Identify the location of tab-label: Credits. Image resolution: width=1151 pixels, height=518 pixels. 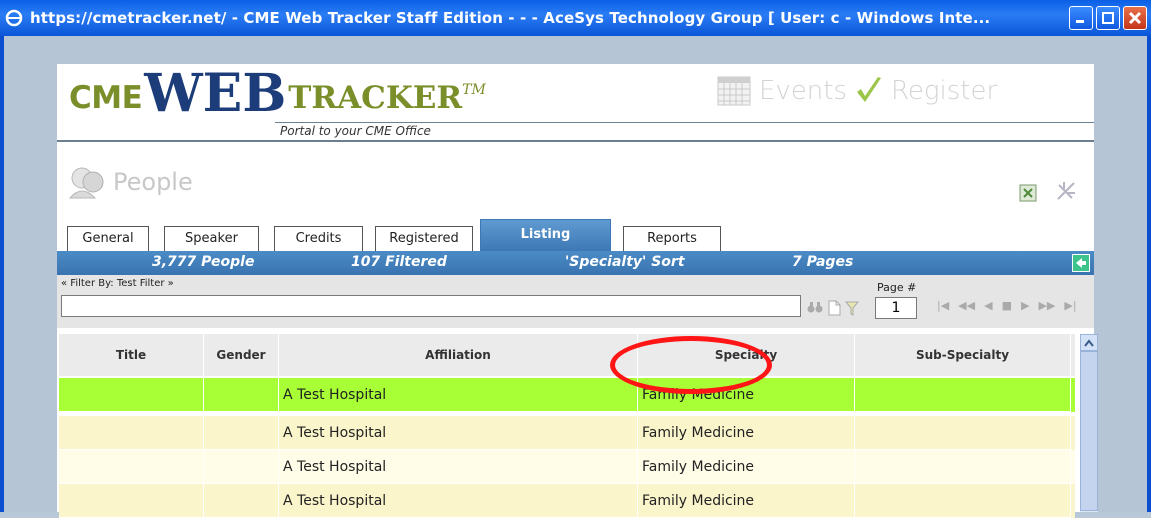
(318, 238).